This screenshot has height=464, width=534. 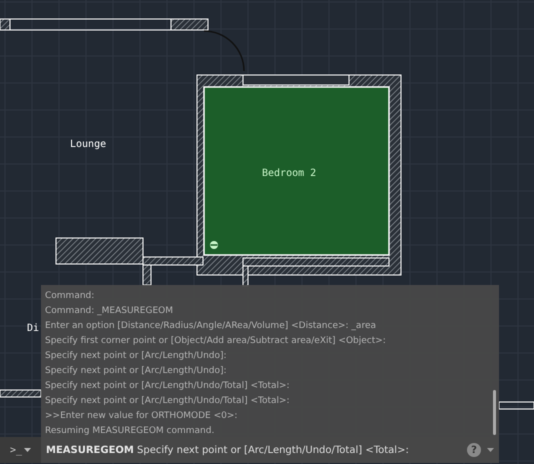 I want to click on cursor-marker-icon, so click(x=214, y=245).